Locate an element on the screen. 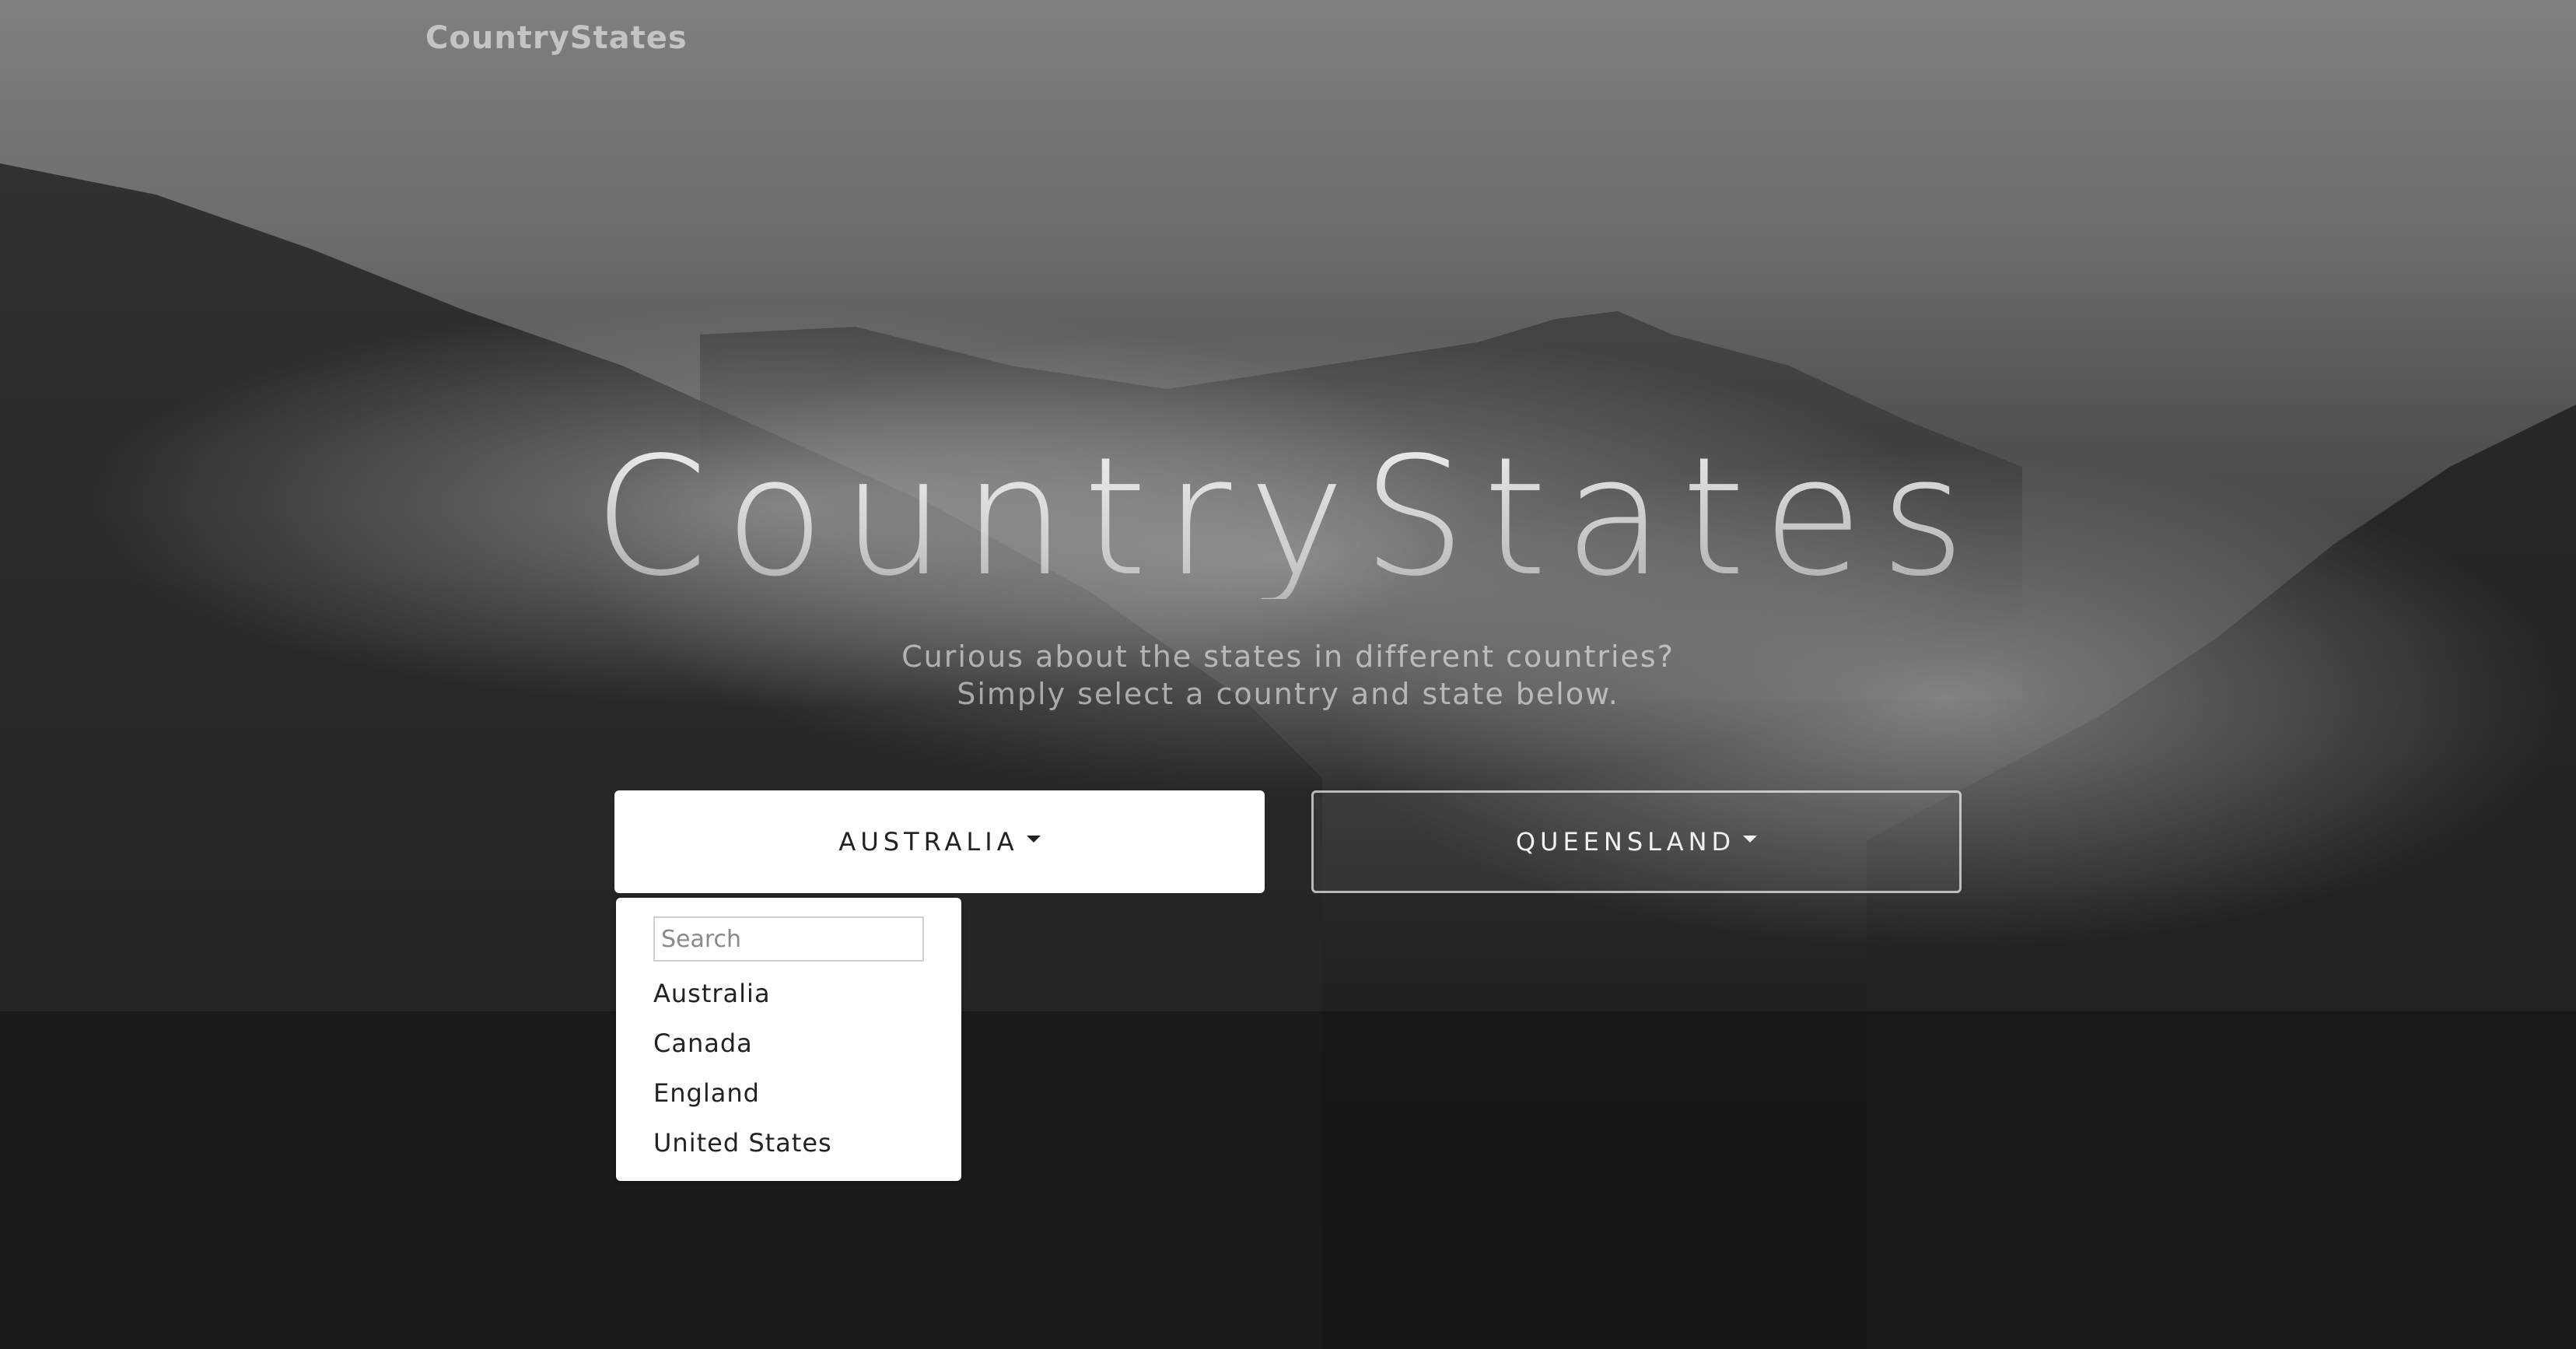  country-option-australia: Australia is located at coordinates (712, 993).